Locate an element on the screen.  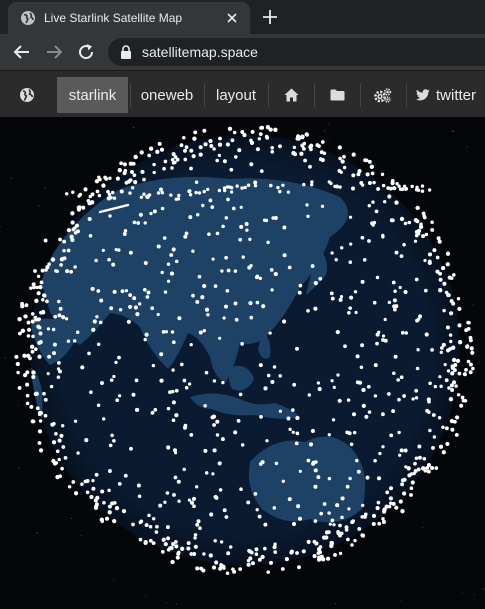
nav-twitter-label: twitter is located at coordinates (456, 95).